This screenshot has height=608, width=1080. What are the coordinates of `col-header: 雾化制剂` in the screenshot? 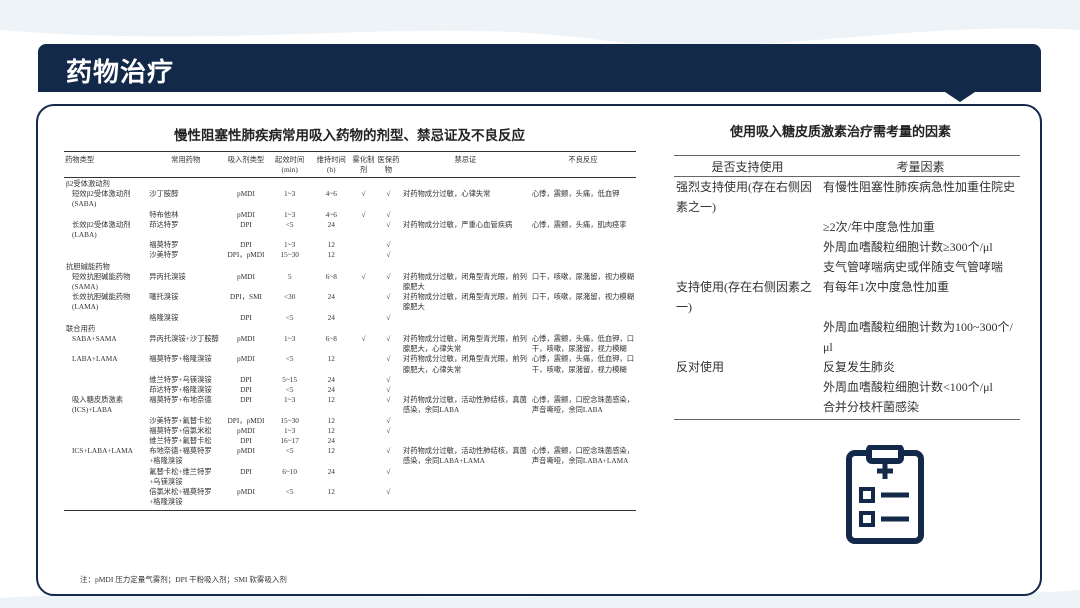 It's located at (363, 164).